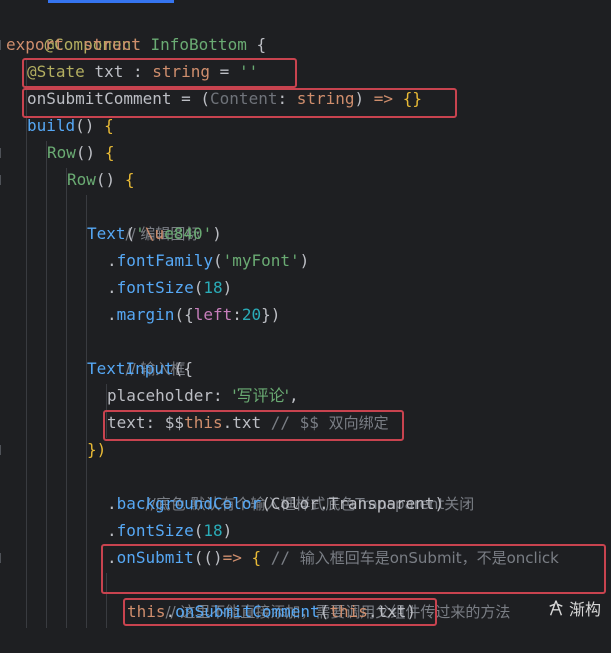  I want to click on watermark: 渐构, so click(574, 608).